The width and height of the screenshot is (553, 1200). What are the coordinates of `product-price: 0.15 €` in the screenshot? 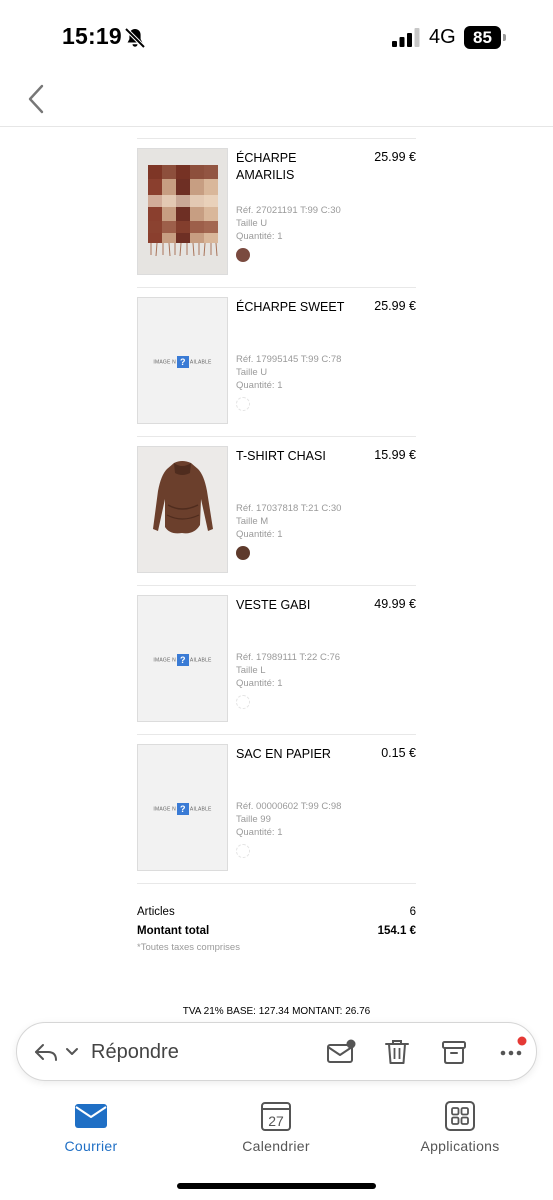 It's located at (398, 753).